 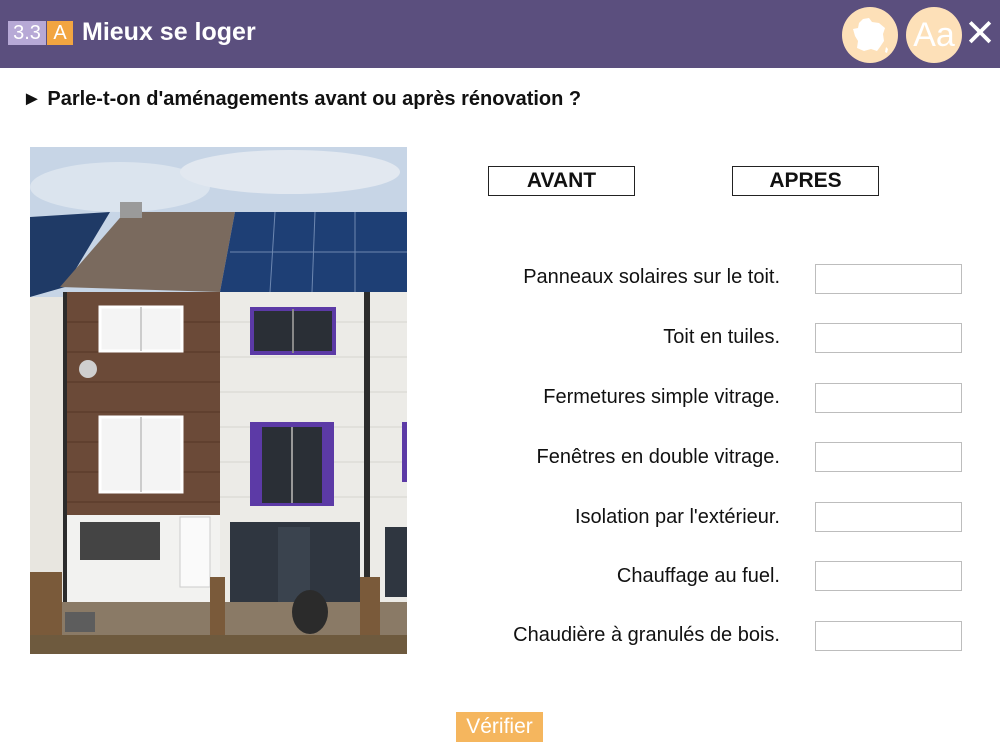 I want to click on apres-column-header: APRES, so click(x=805, y=181).